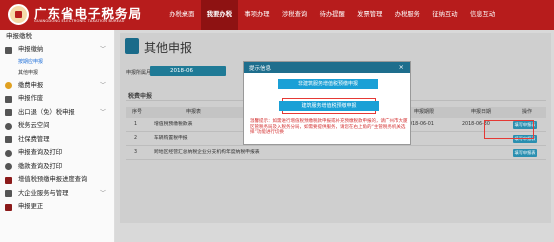  I want to click on page-title: 其他申报, so click(168, 48).